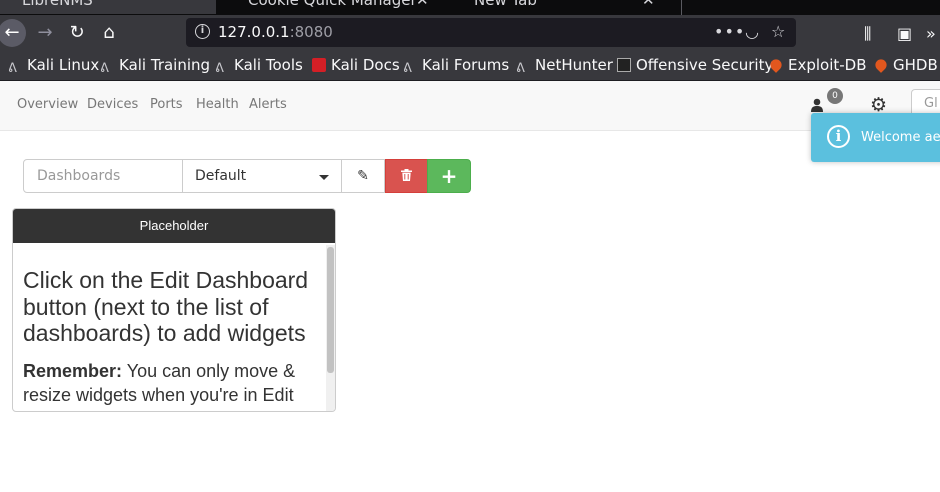 This screenshot has height=492, width=940. What do you see at coordinates (904, 33) in the screenshot?
I see `sidebar-icon: ▣` at bounding box center [904, 33].